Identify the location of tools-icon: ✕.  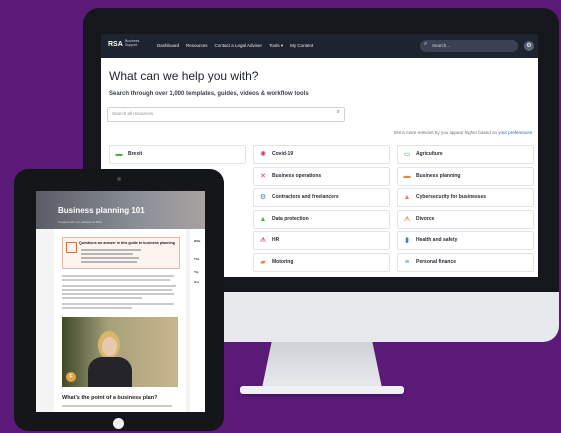
(263, 176).